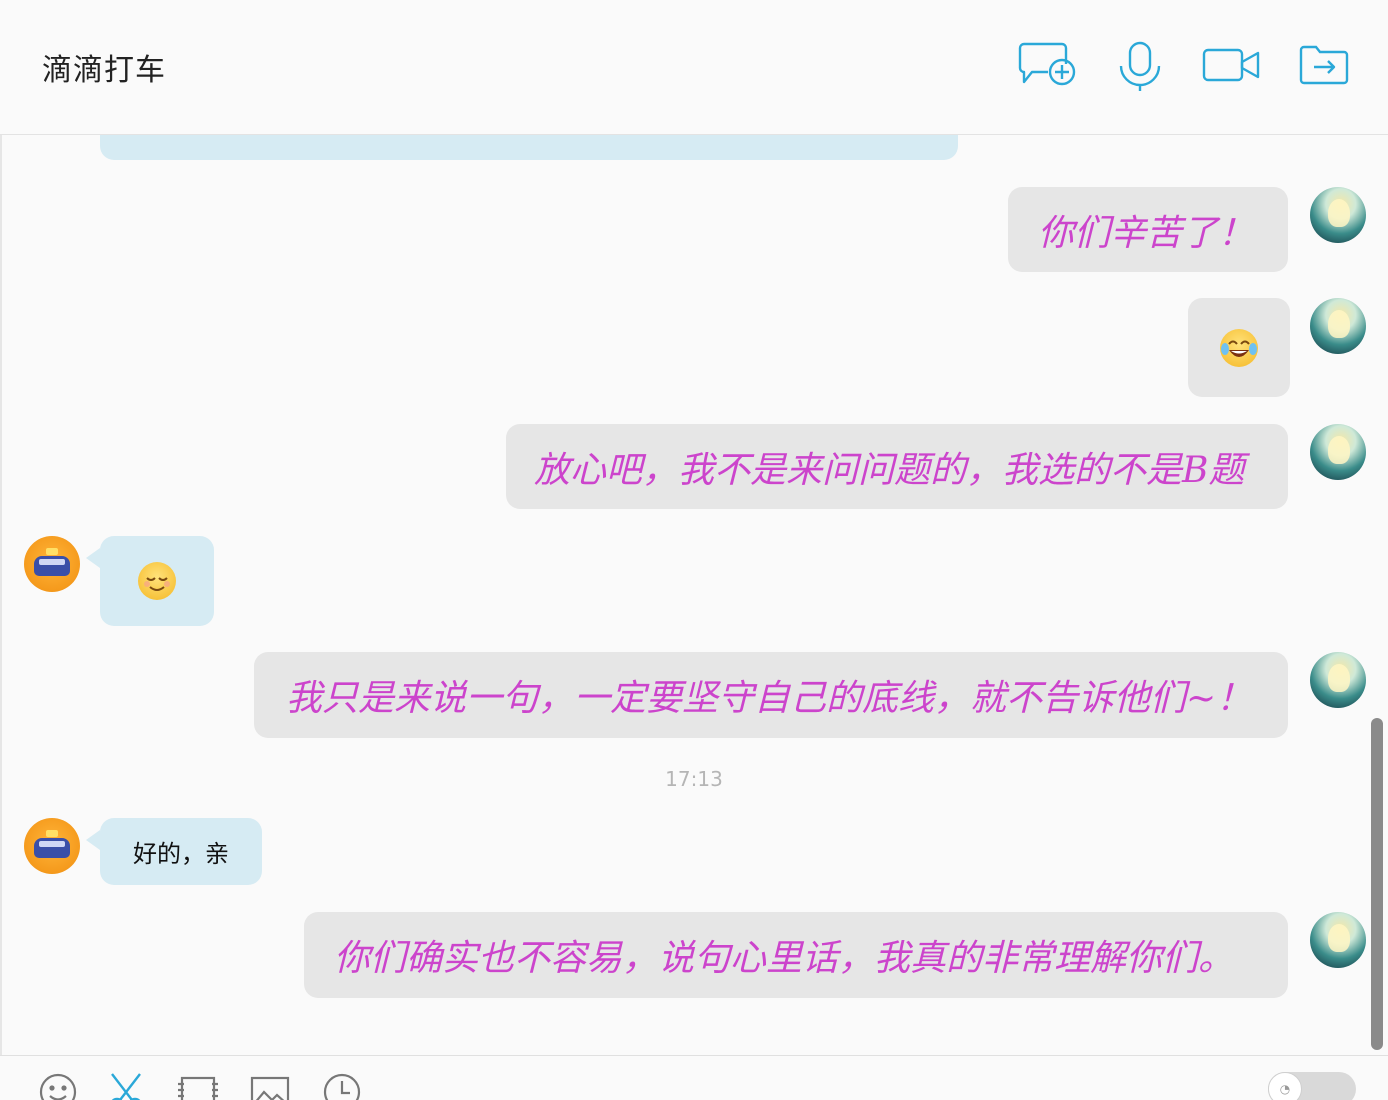 This screenshot has width=1388, height=1100. I want to click on incoming-message: 好的，亲, so click(174, 851).